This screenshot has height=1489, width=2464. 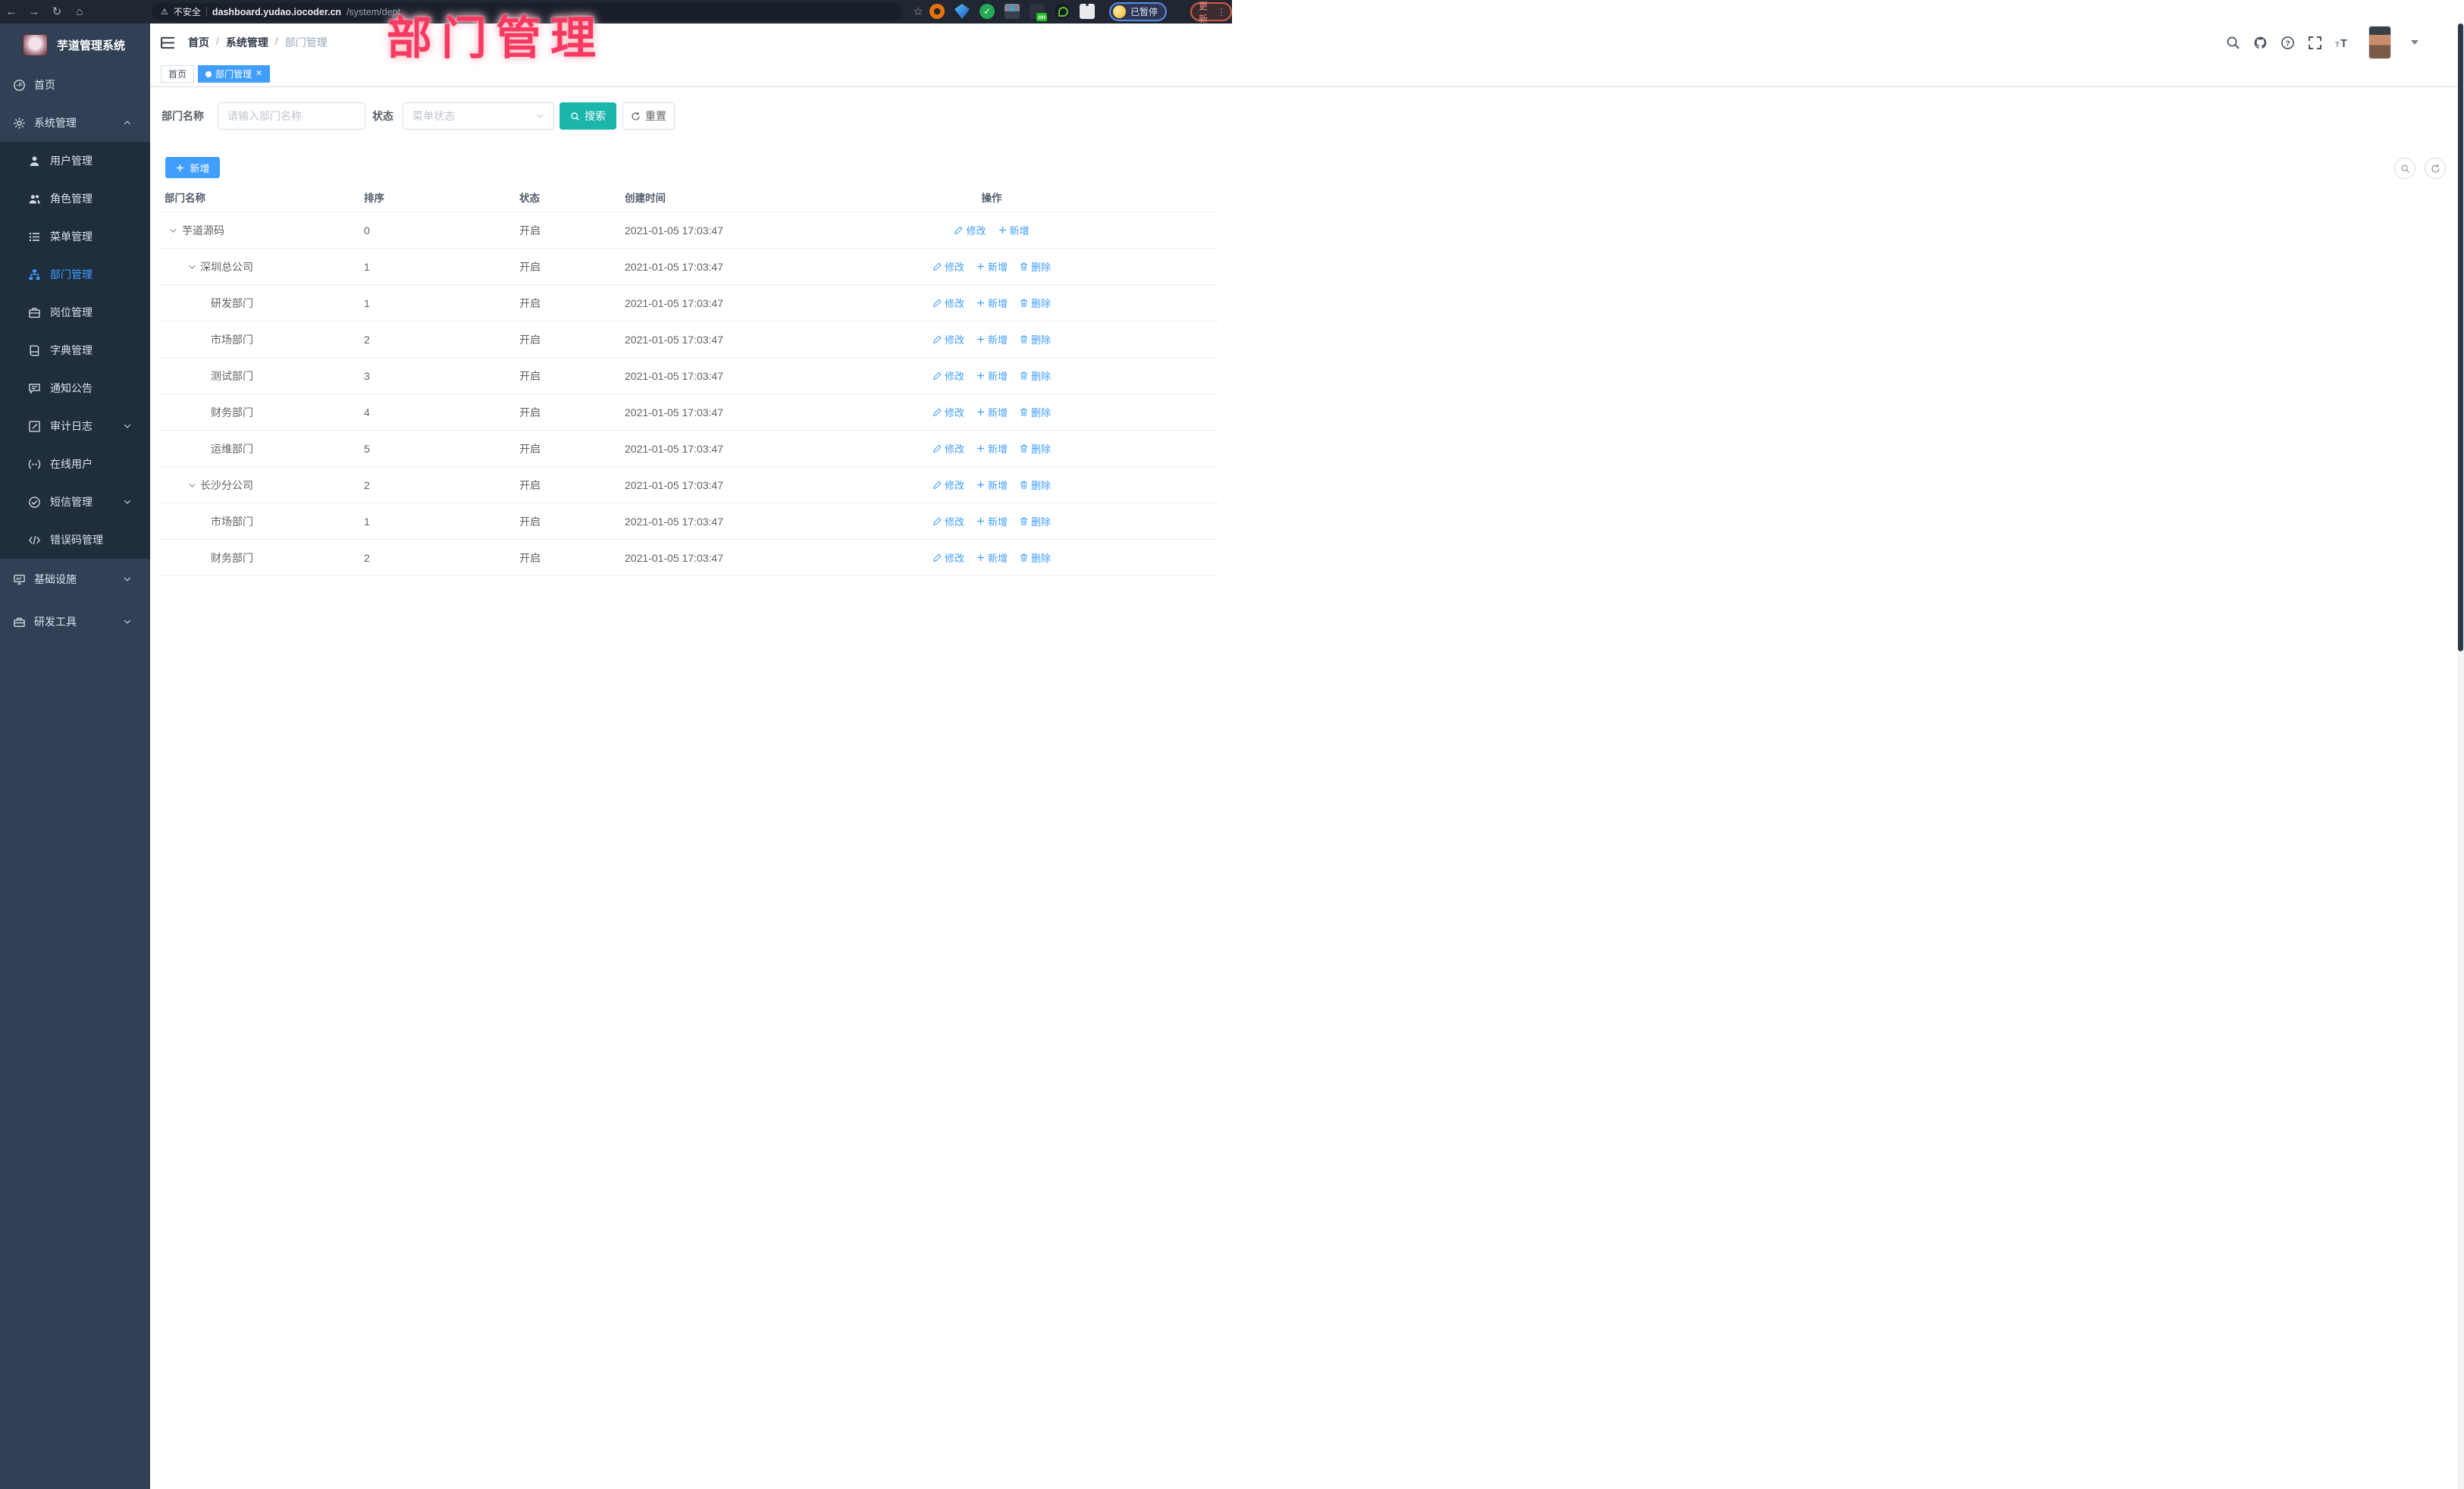 What do you see at coordinates (1039, 13) in the screenshot?
I see `extension-icon-on-badge` at bounding box center [1039, 13].